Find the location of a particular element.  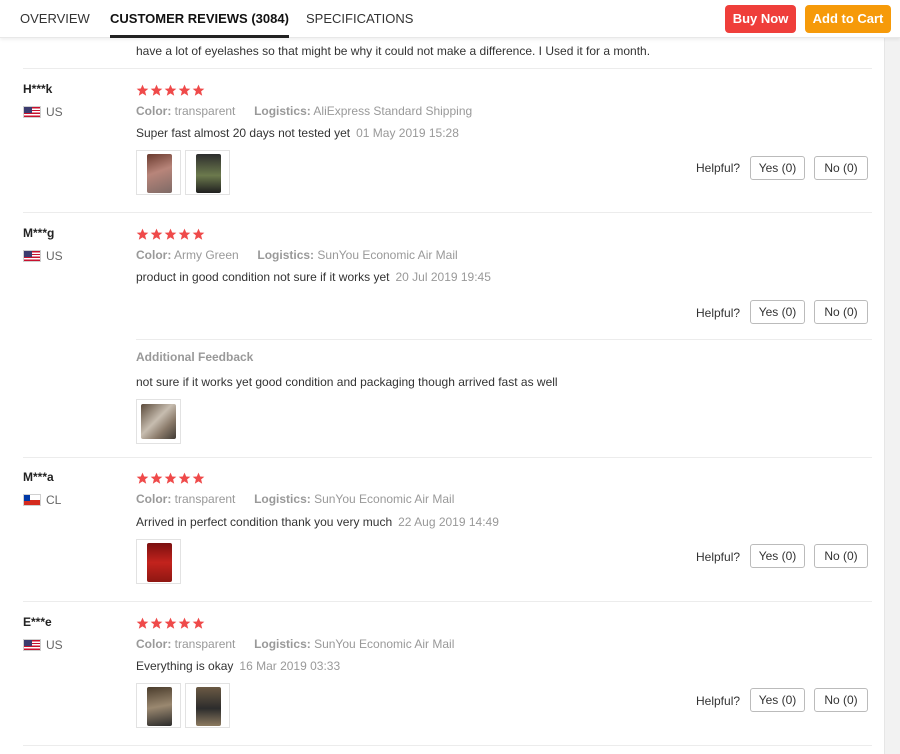

buy-now-button: Buy Now is located at coordinates (760, 19).